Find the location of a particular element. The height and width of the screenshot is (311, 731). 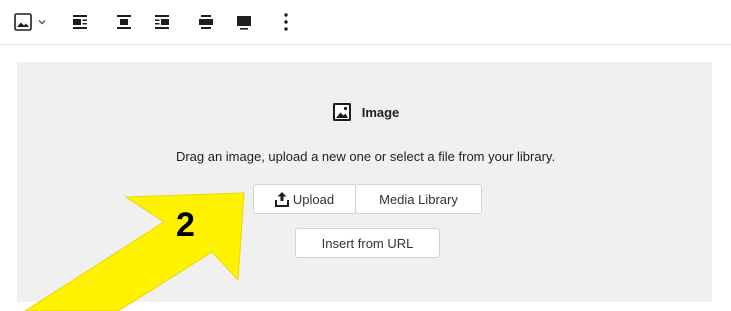

insert-from-url-label: Insert from URL is located at coordinates (367, 243).